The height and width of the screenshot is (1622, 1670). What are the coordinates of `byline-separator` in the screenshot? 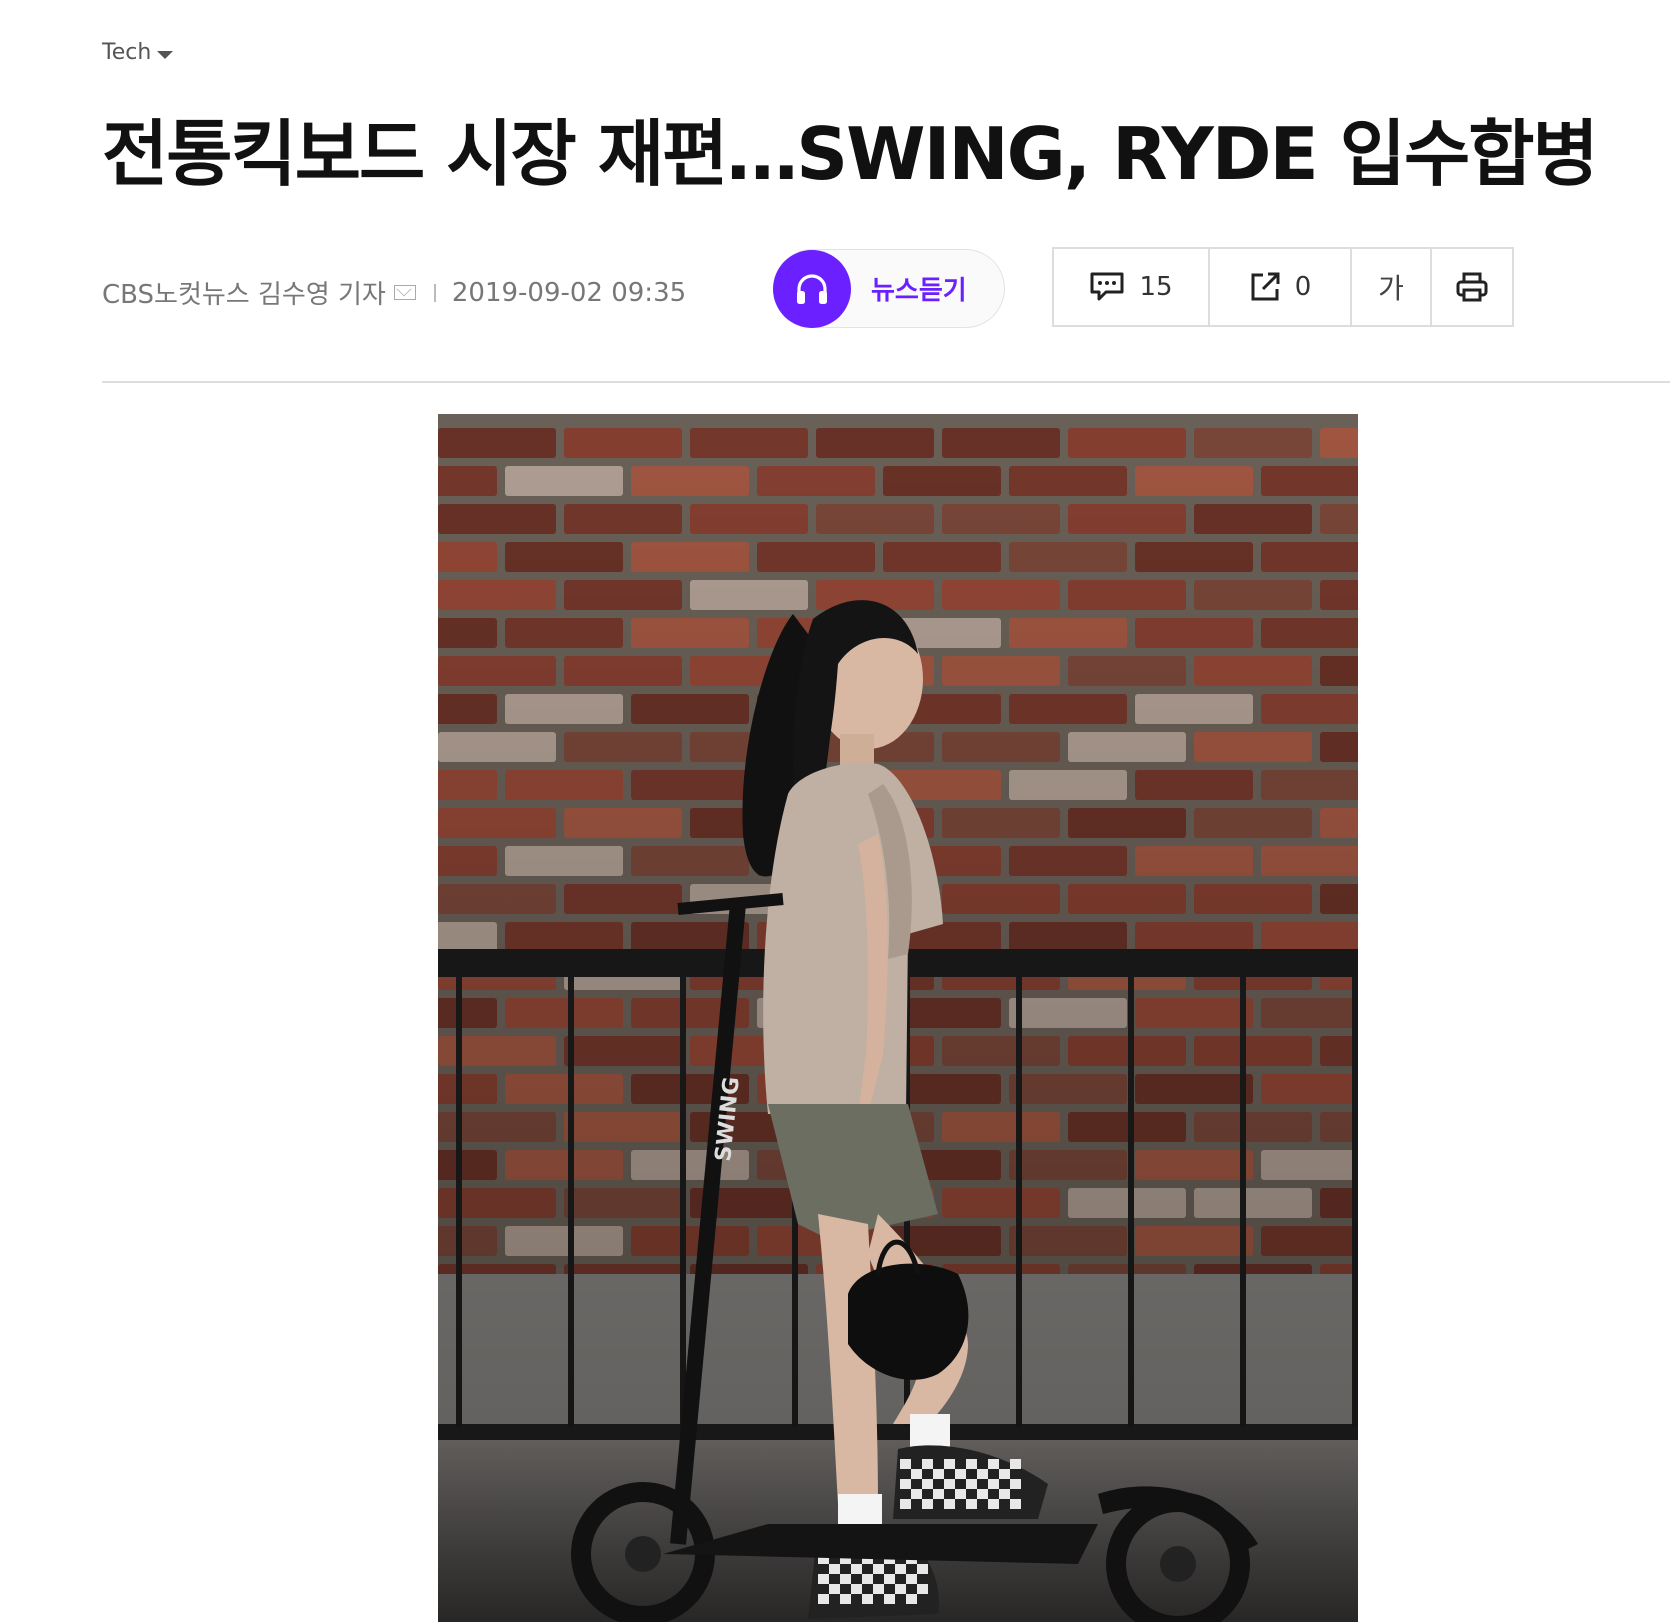 It's located at (434, 292).